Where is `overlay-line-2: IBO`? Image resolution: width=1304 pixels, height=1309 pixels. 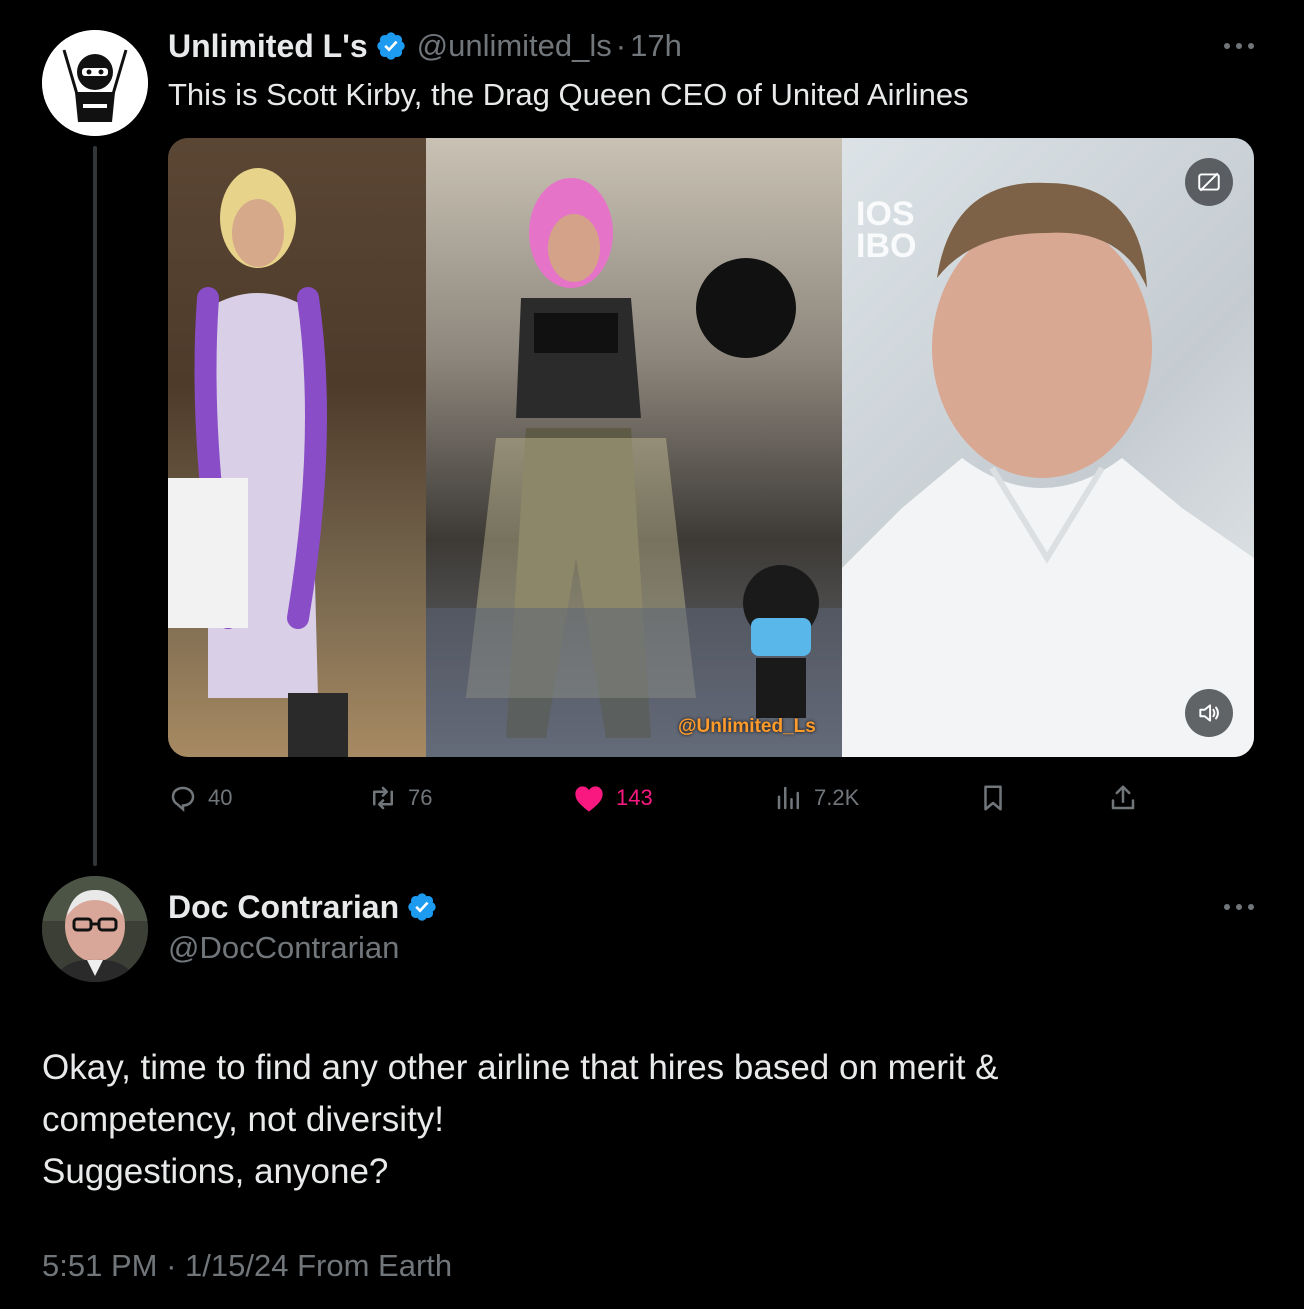
overlay-line-2: IBO is located at coordinates (886, 246).